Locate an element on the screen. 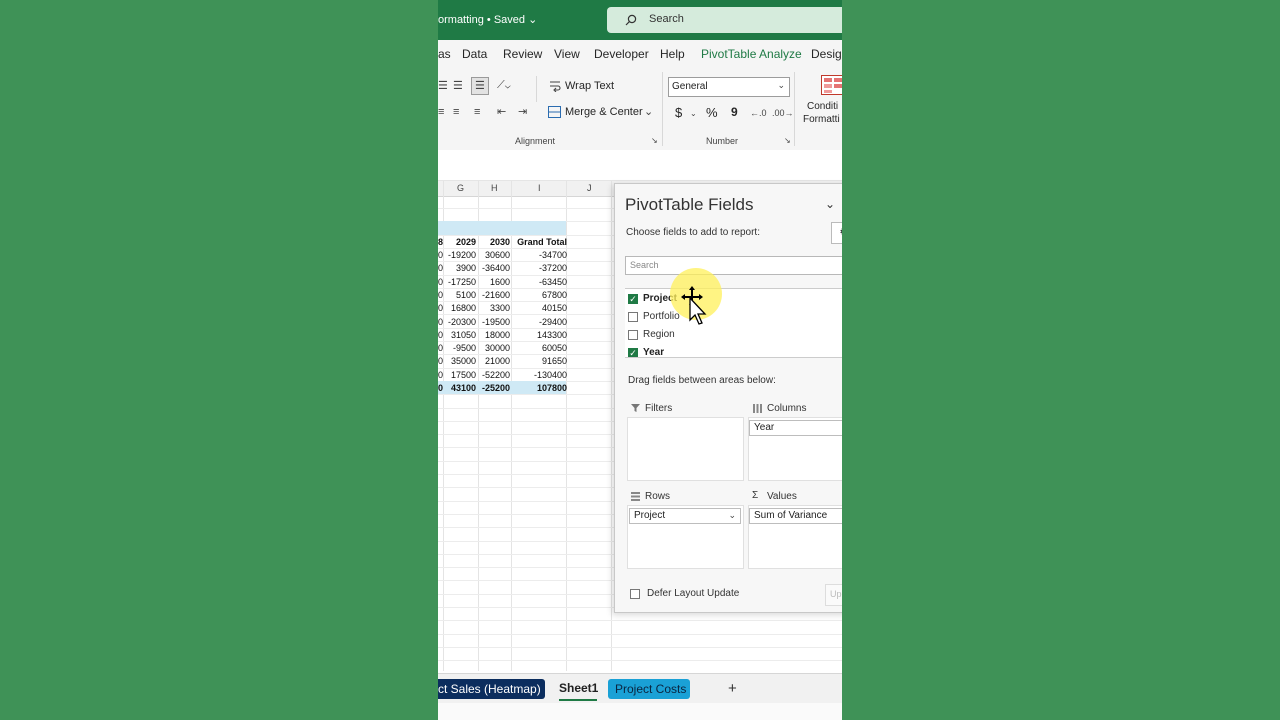  merge-center-button: Merge & Center is located at coordinates (604, 112).